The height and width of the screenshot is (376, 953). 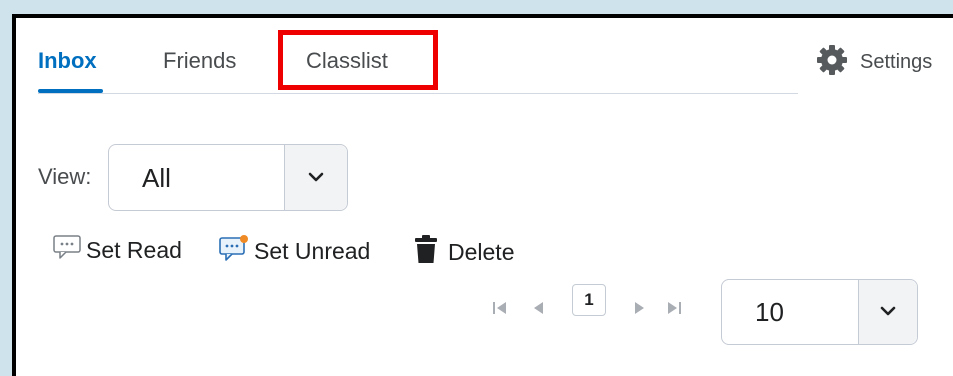 What do you see at coordinates (358, 60) in the screenshot?
I see `classlist-highlight-box` at bounding box center [358, 60].